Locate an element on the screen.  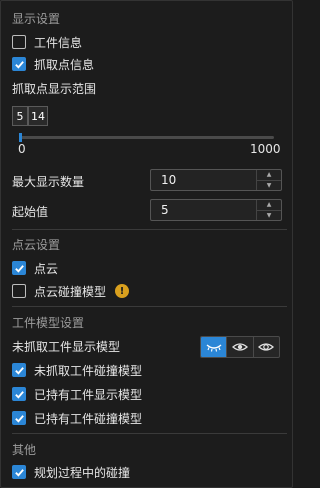
eye-open-button is located at coordinates (240, 347).